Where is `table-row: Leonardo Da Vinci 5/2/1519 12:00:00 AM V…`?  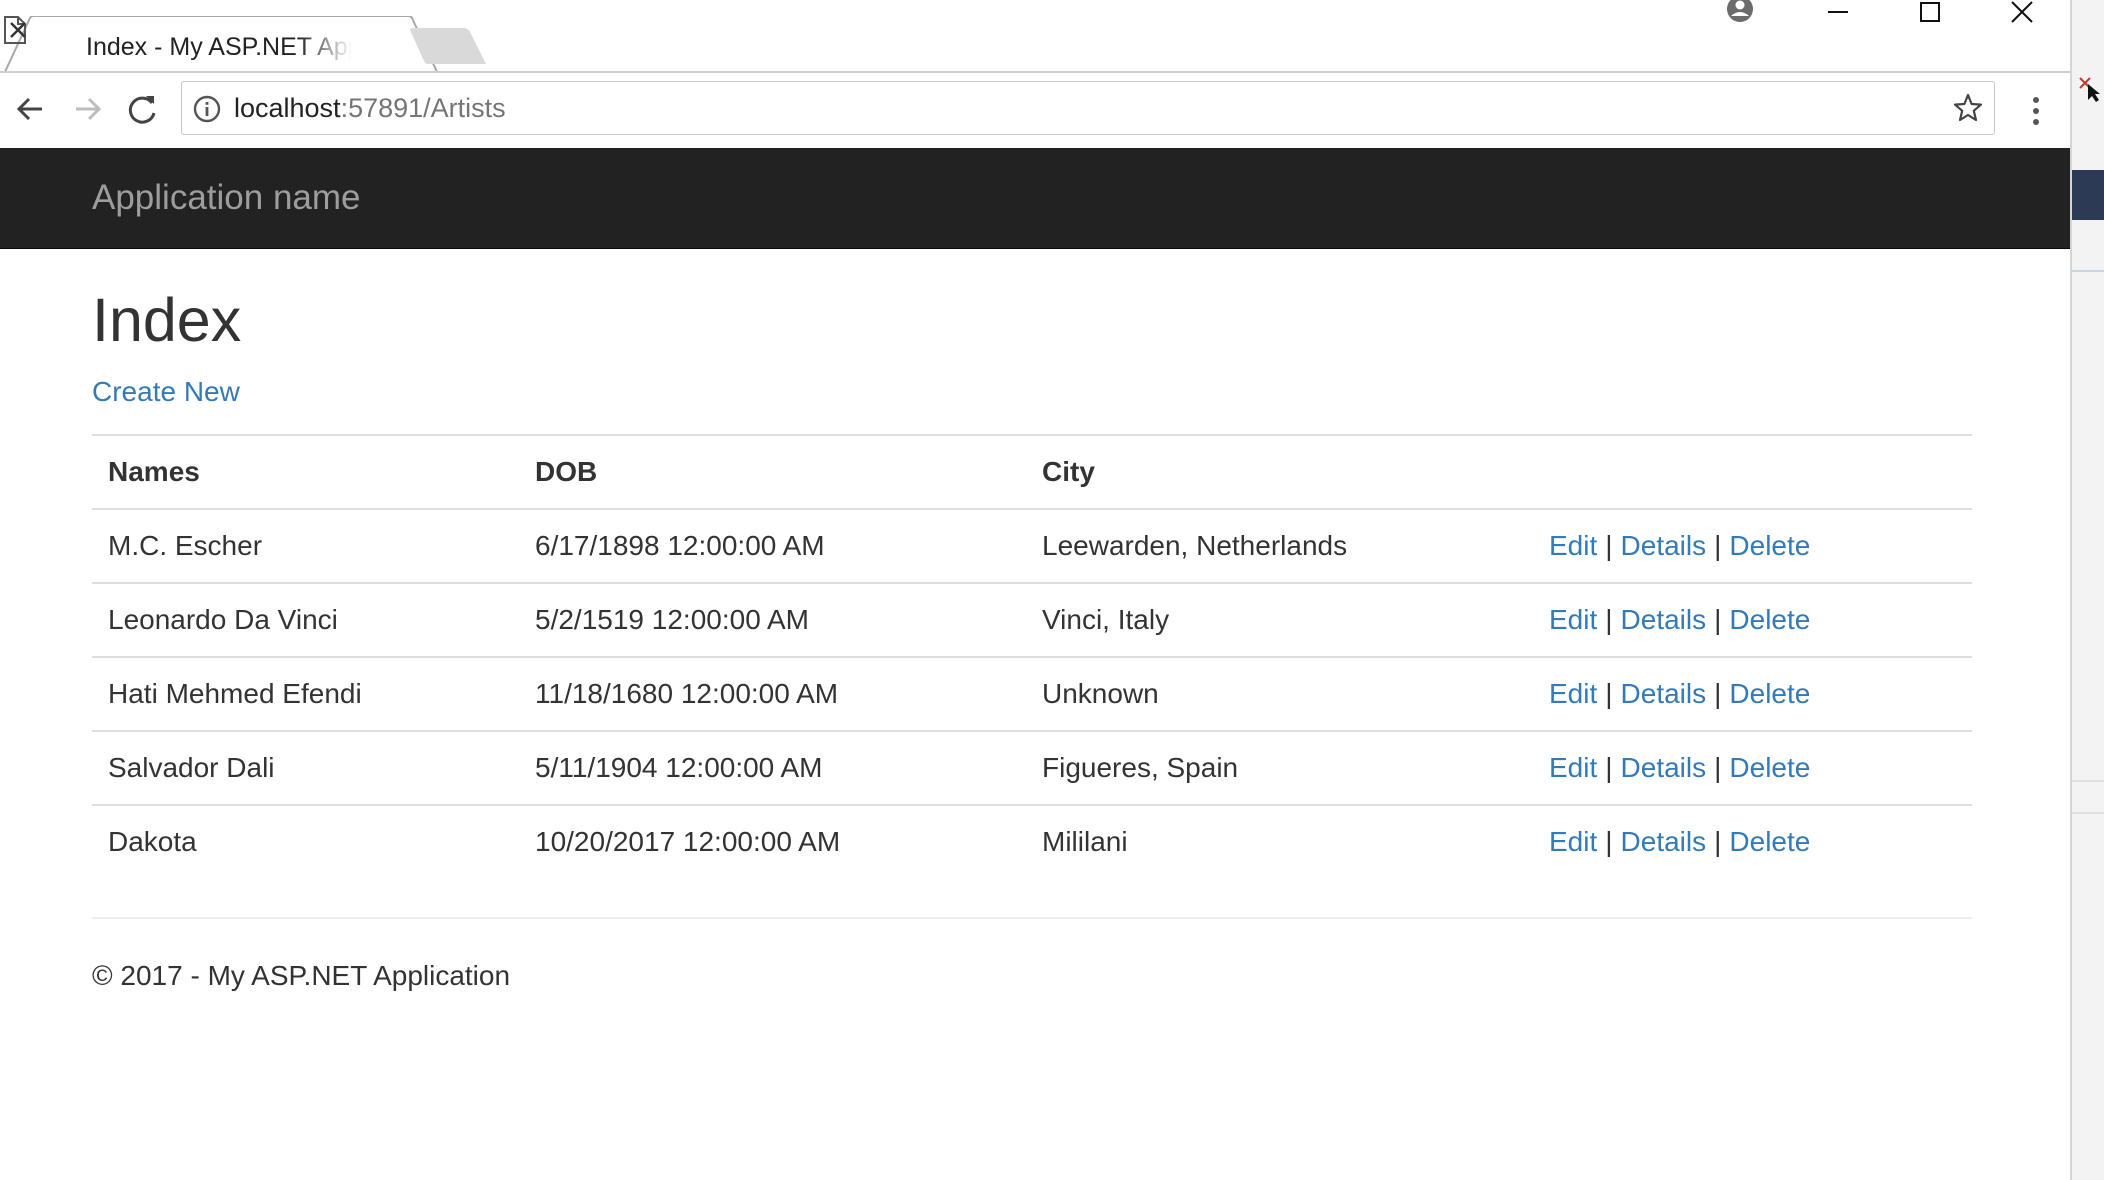
table-row: Leonardo Da Vinci 5/2/1519 12:00:00 AM V… is located at coordinates (1032, 619).